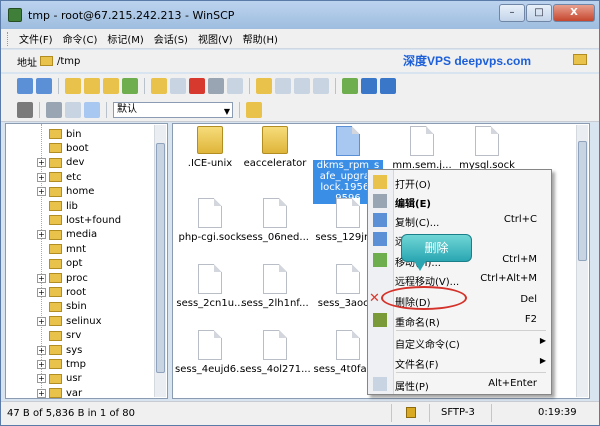  What do you see at coordinates (173, 109) in the screenshot?
I see `transfer-settings-combo: 默认 ▼` at bounding box center [173, 109].